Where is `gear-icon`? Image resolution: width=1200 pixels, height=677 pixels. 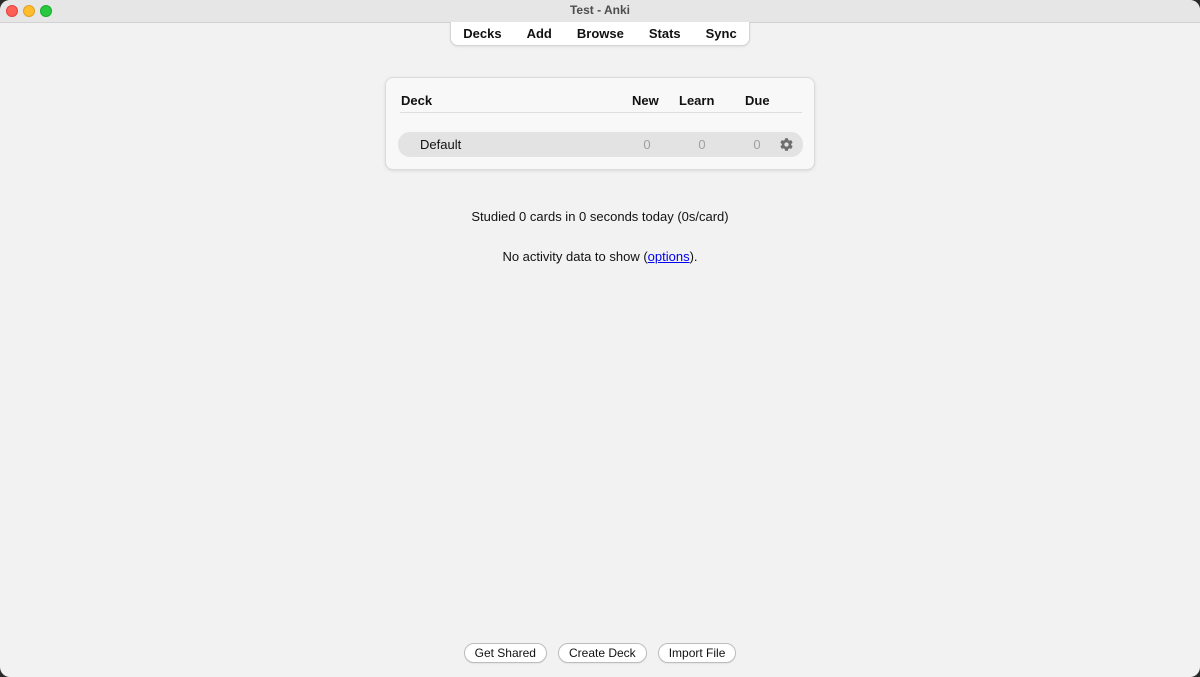
gear-icon is located at coordinates (786, 144).